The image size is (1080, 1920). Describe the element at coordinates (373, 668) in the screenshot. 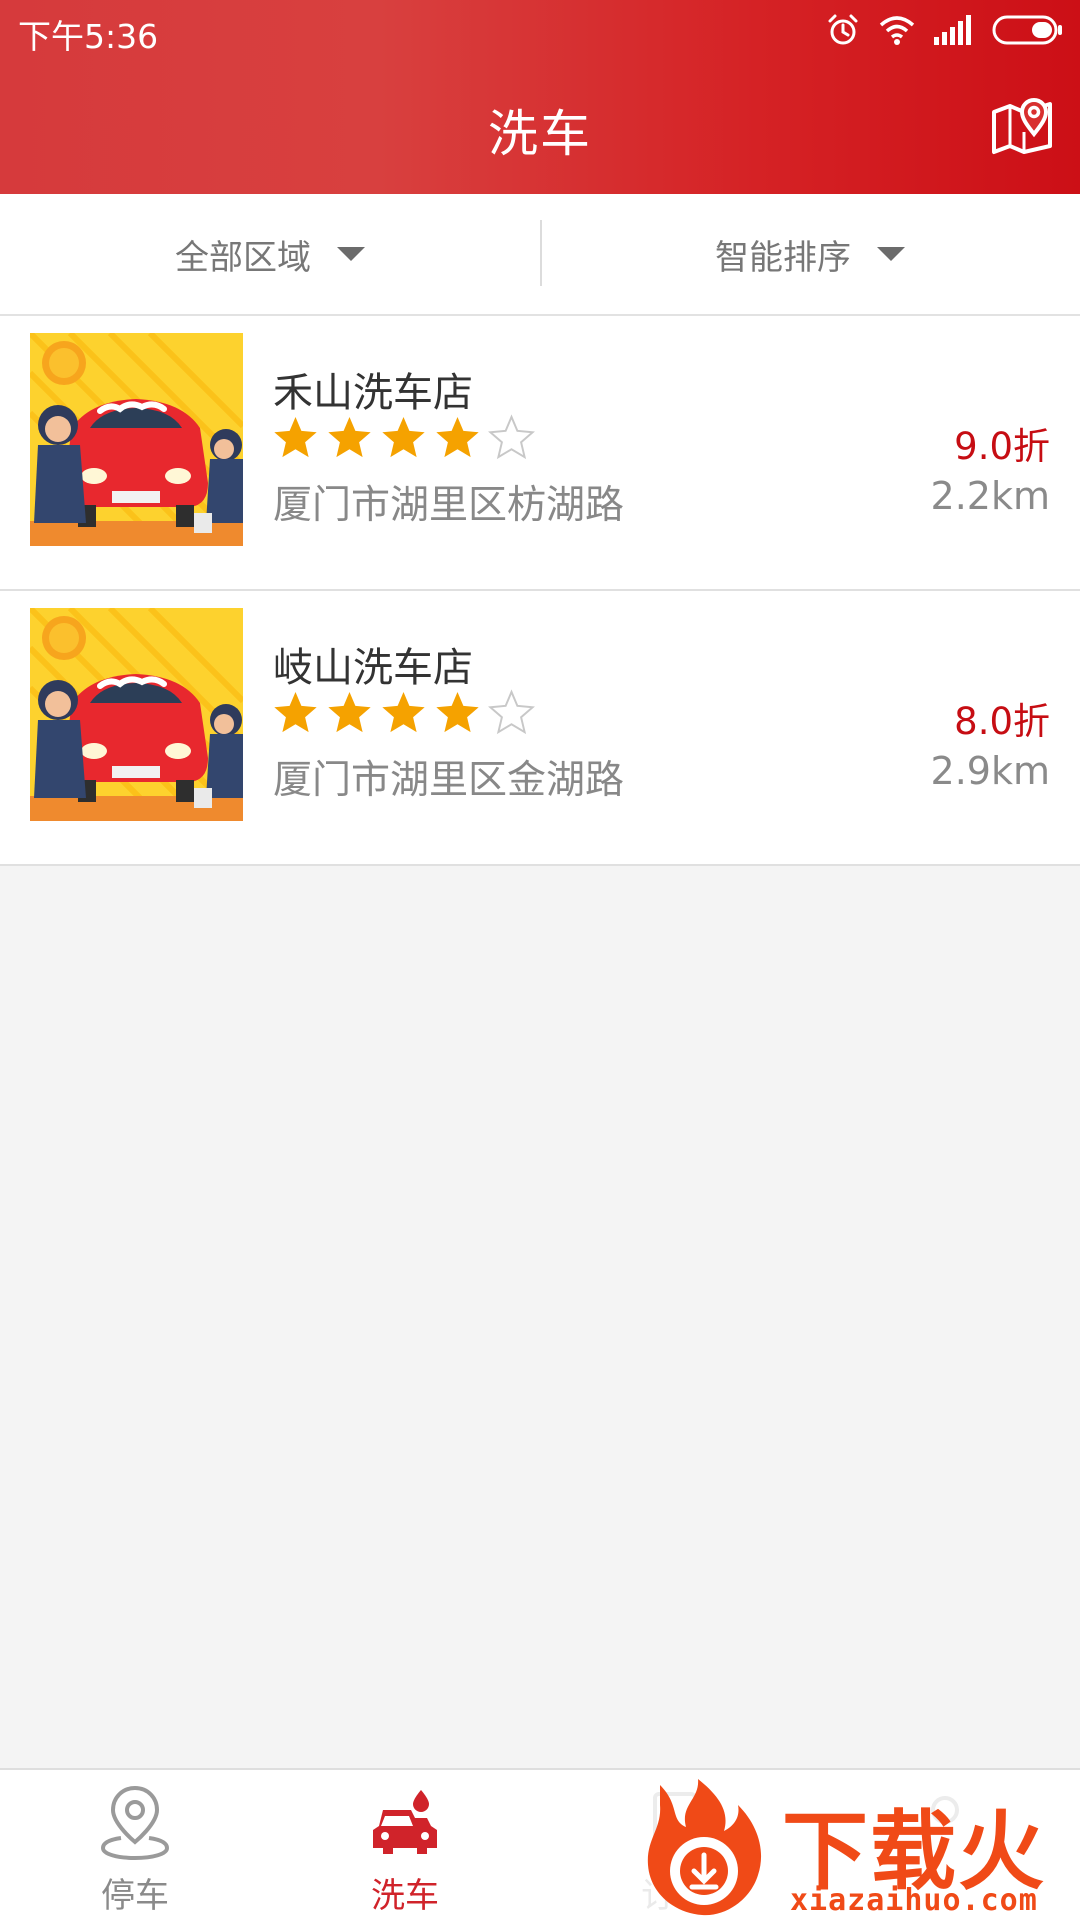

I see `shop-name: 岐山洗车店` at that location.